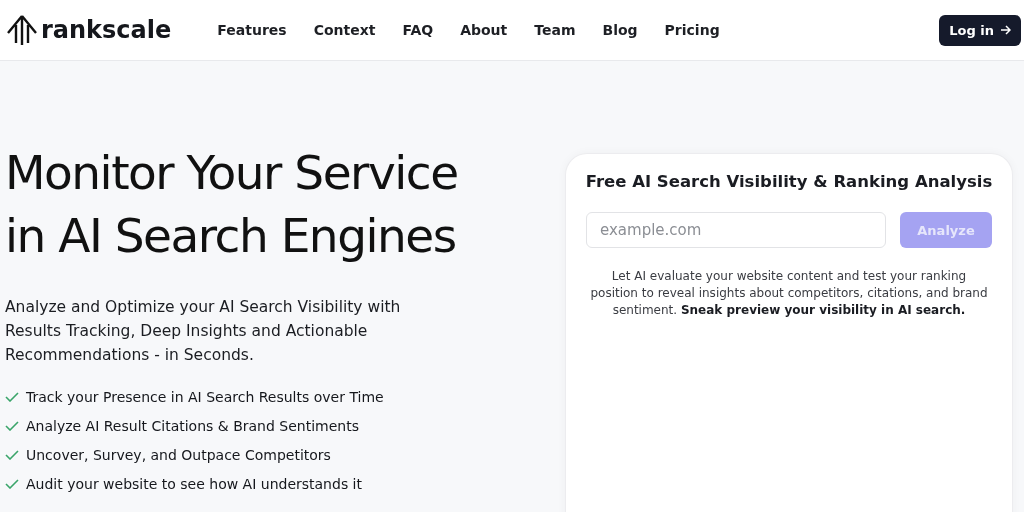 The image size is (1024, 512). What do you see at coordinates (192, 426) in the screenshot?
I see `feature-item: Analyze AI Result Citations & Brand Sentiments` at bounding box center [192, 426].